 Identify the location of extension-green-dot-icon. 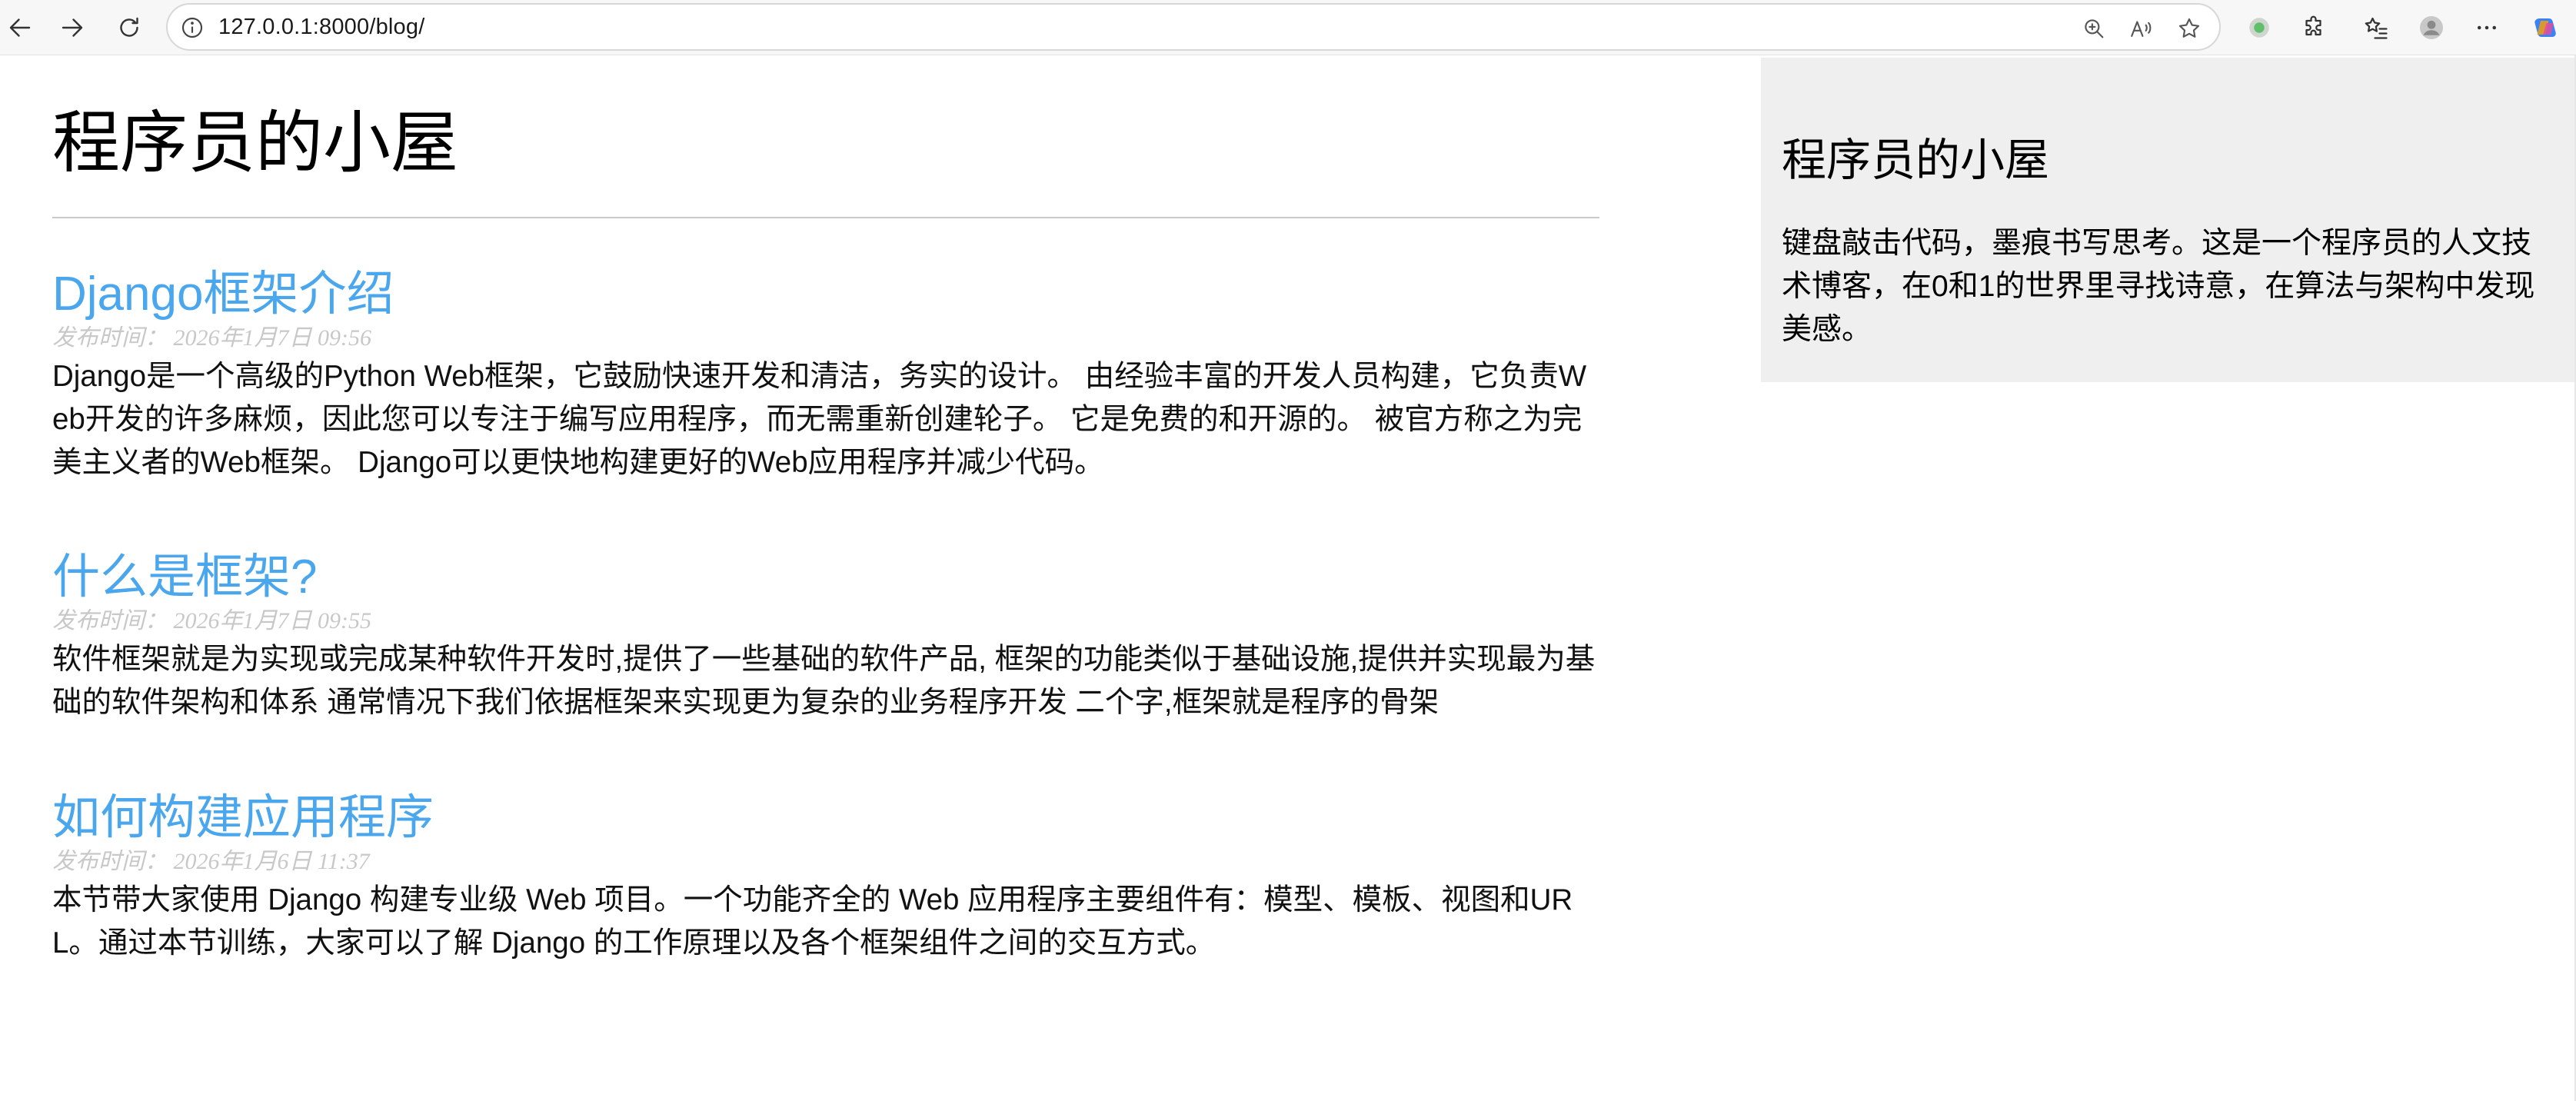
(2259, 28).